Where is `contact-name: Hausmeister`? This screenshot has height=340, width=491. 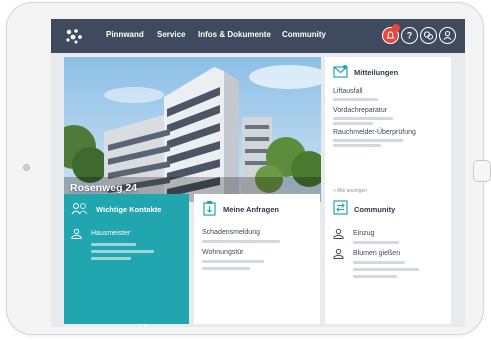 contact-name: Hausmeister is located at coordinates (110, 233).